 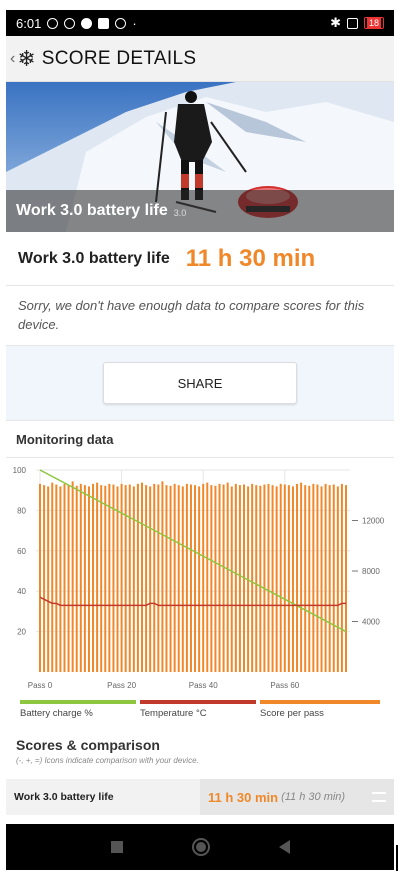 I want to click on monitoring-title: Monitoring data, so click(x=200, y=439).